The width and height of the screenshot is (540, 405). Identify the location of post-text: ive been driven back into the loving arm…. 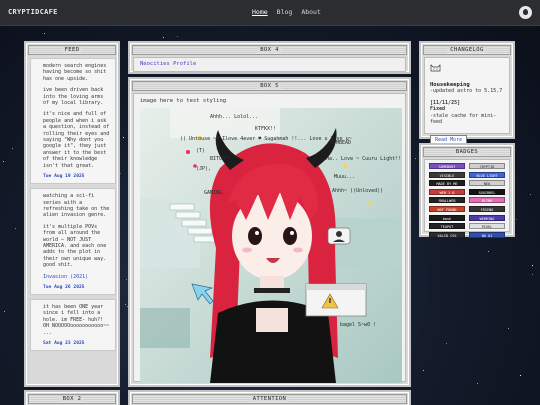
(73, 97).